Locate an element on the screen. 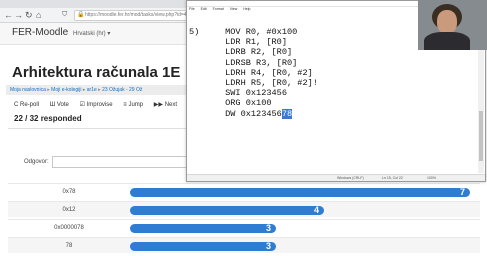 This screenshot has width=487, height=256. breadcrumb-item: ar1e is located at coordinates (92, 90).